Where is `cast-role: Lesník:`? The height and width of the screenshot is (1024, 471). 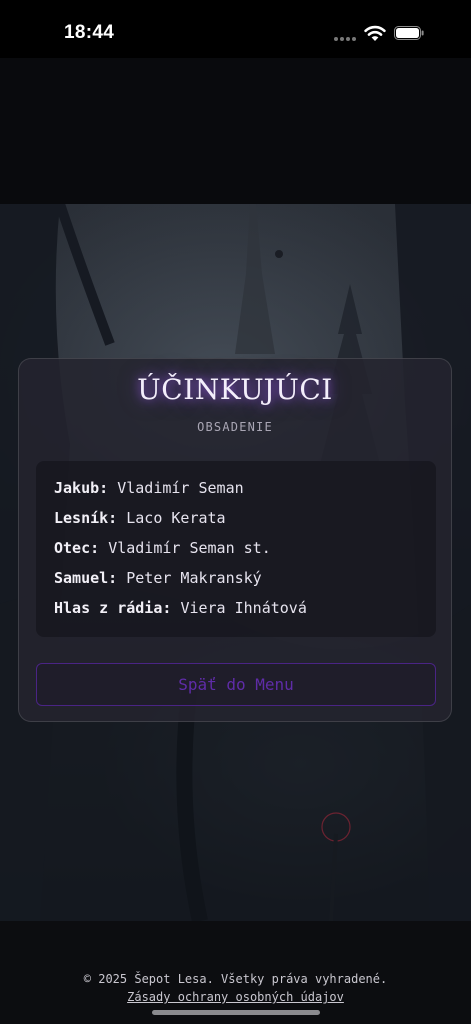
cast-role: Lesník: is located at coordinates (86, 518).